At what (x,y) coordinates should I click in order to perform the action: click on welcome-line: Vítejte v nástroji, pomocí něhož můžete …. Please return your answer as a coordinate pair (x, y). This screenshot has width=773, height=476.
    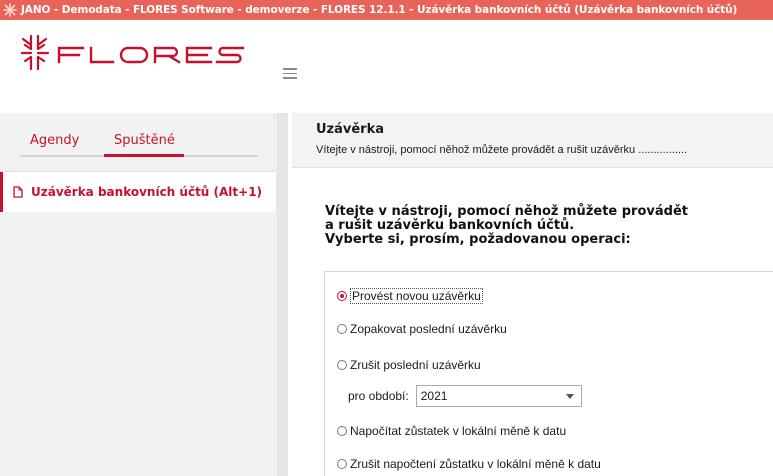
    Looking at the image, I should click on (506, 211).